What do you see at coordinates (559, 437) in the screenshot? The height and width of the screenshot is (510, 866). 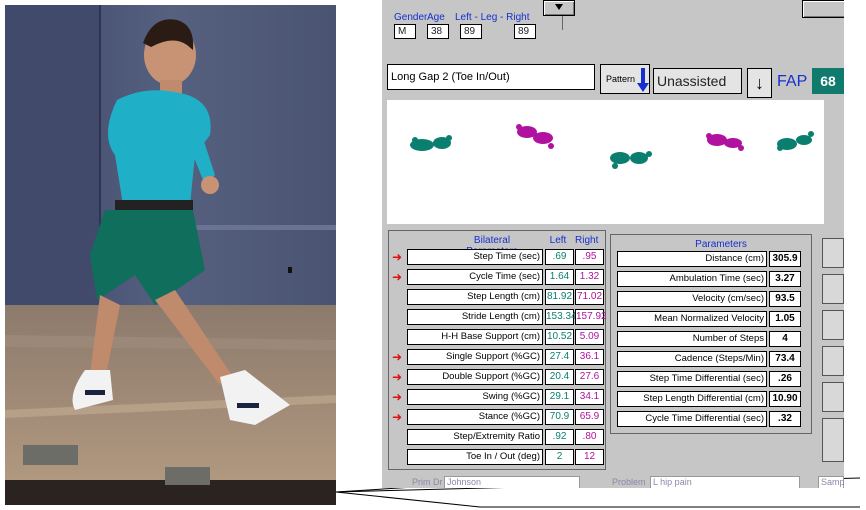 I see `bilateral-left-value: .92` at bounding box center [559, 437].